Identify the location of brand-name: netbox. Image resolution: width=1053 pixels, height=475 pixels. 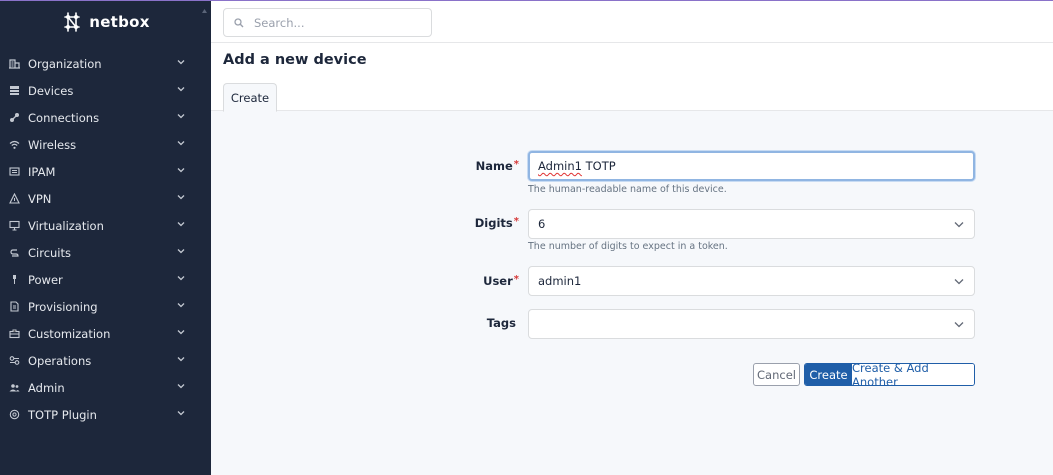
(119, 22).